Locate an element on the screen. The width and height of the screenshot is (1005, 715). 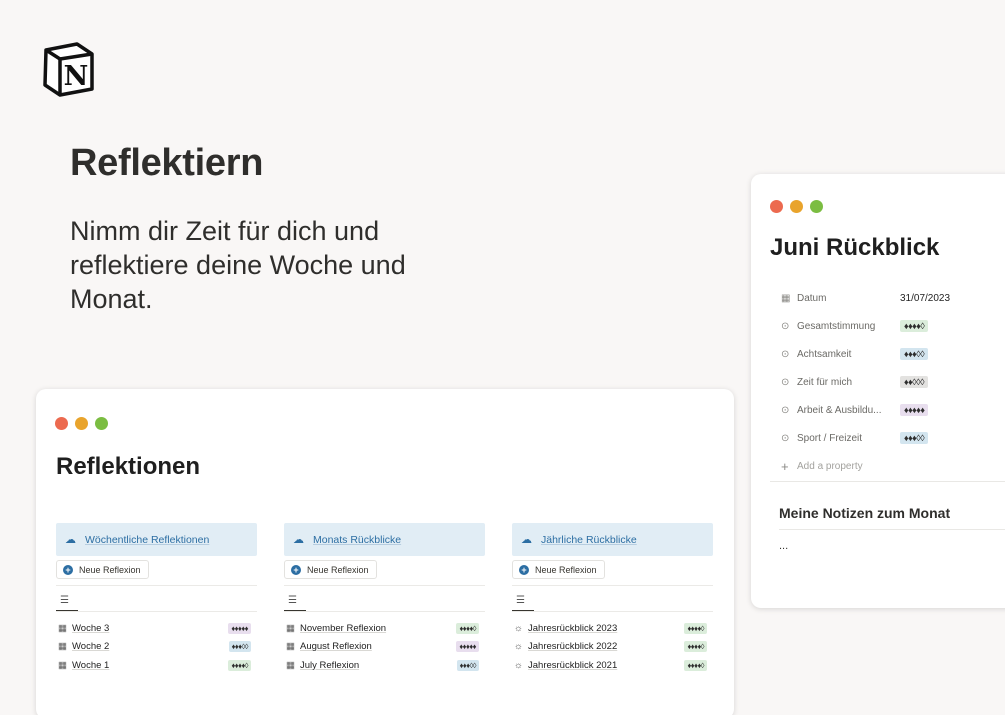
database-title: Wöchentliche Reflektionen is located at coordinates (147, 540).